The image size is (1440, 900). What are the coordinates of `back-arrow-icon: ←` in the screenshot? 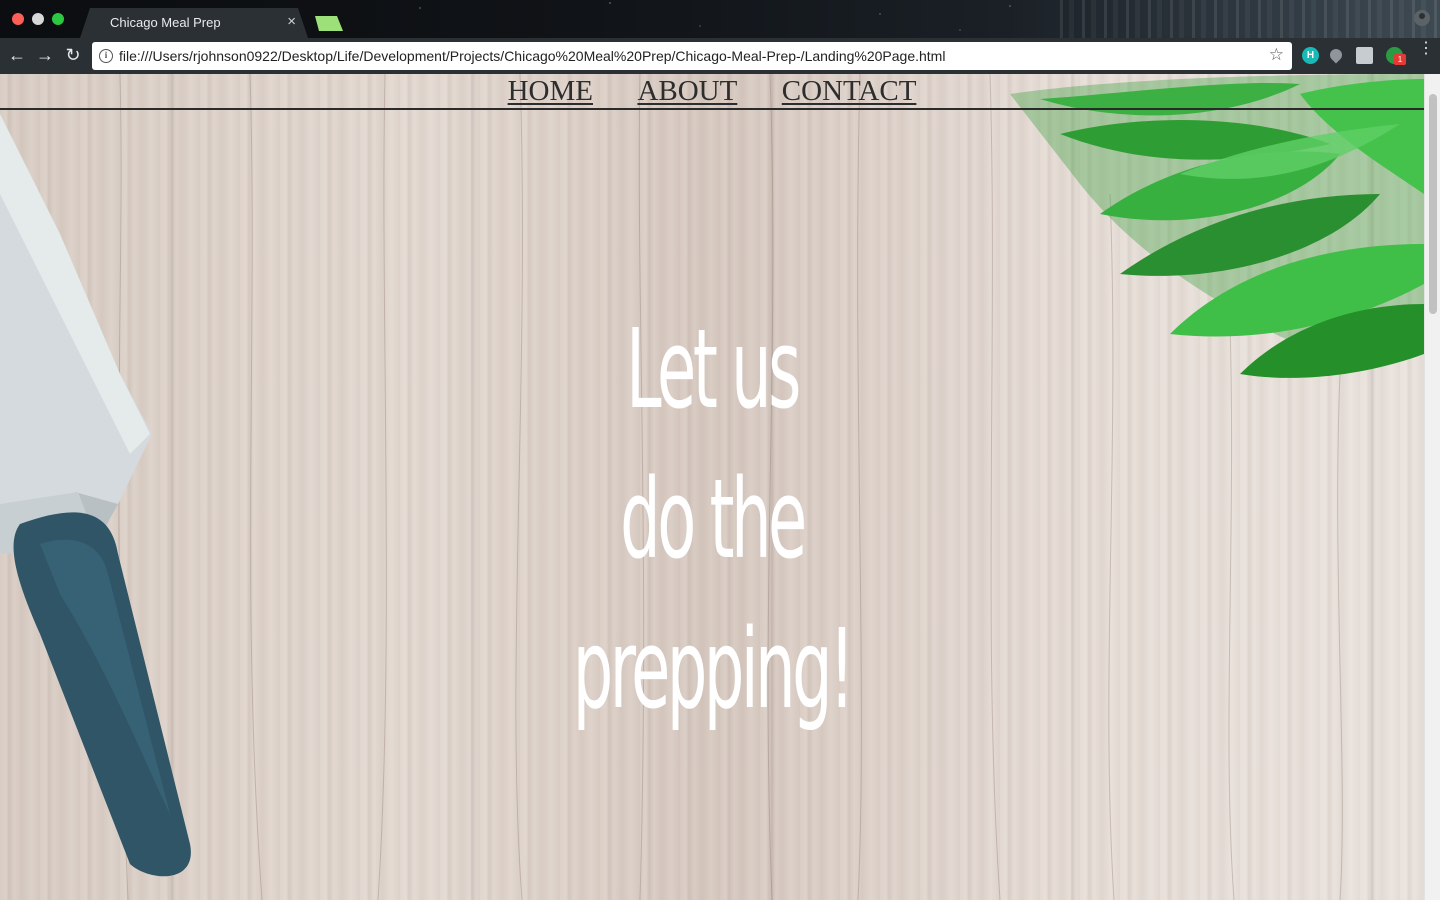 It's located at (17, 55).